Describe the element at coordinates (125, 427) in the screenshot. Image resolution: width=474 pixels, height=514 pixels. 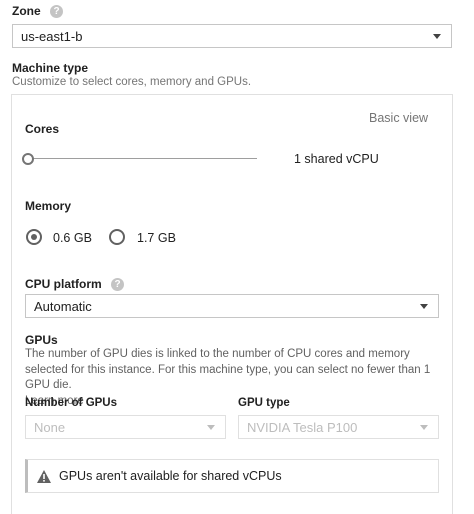
I see `number-of-gpus-select: None` at that location.